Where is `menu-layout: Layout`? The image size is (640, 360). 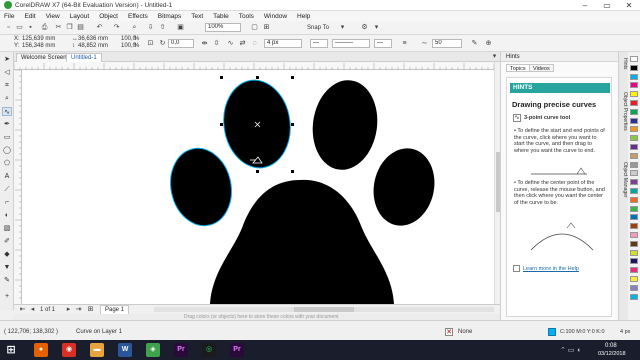 menu-layout: Layout is located at coordinates (80, 16).